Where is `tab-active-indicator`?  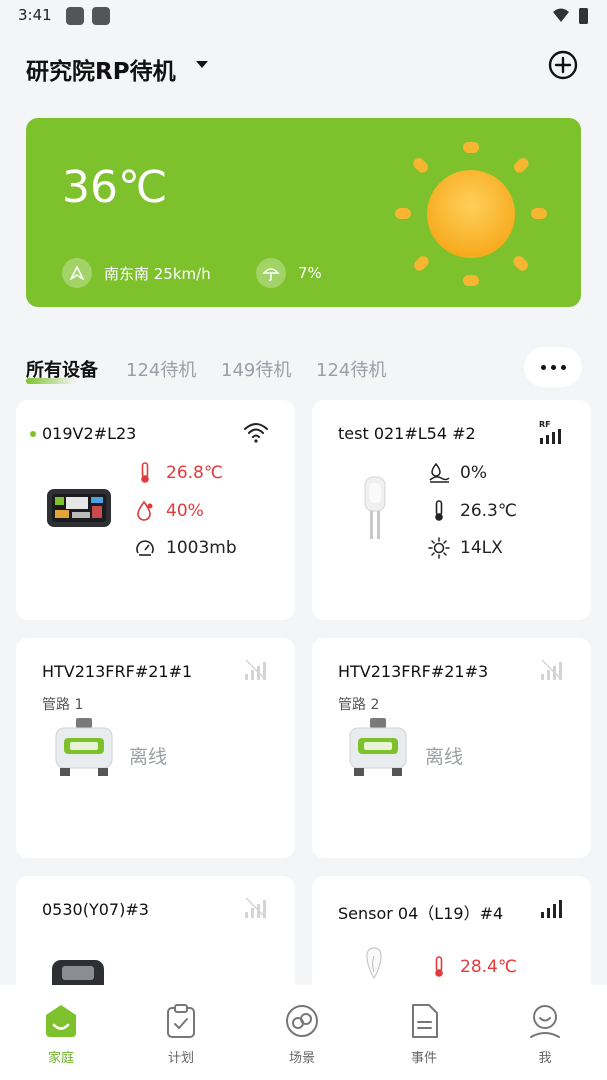
tab-active-indicator is located at coordinates (51, 381).